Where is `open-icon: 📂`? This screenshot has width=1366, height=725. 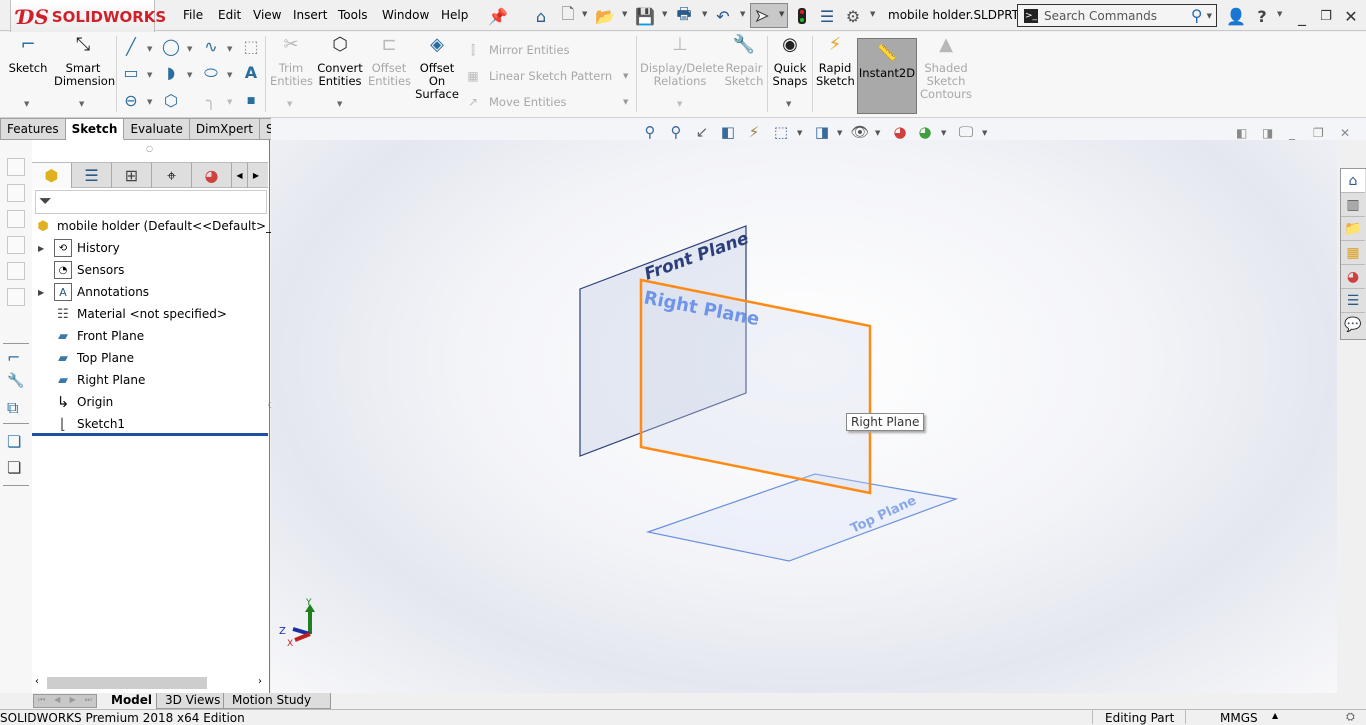 open-icon: 📂 is located at coordinates (605, 16).